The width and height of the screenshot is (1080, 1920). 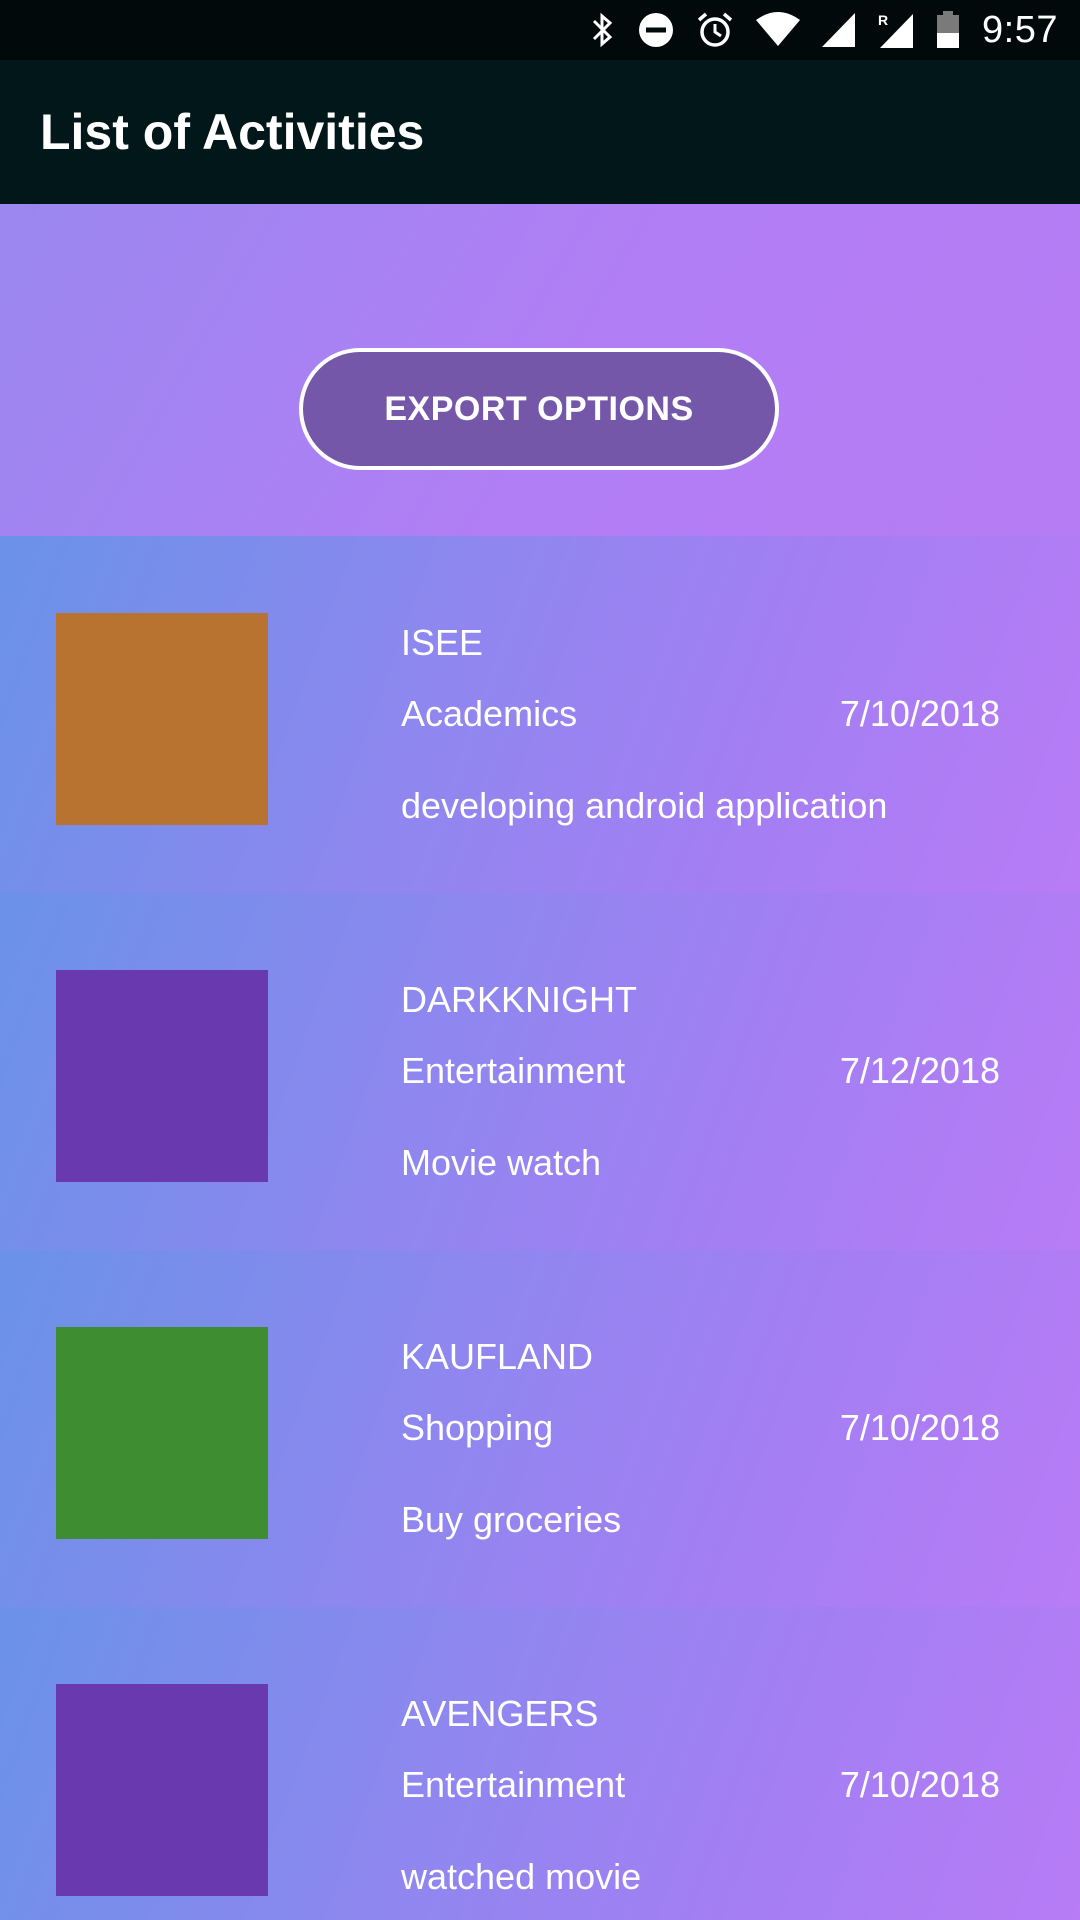 What do you see at coordinates (442, 642) in the screenshot?
I see `activity-name: ISEE` at bounding box center [442, 642].